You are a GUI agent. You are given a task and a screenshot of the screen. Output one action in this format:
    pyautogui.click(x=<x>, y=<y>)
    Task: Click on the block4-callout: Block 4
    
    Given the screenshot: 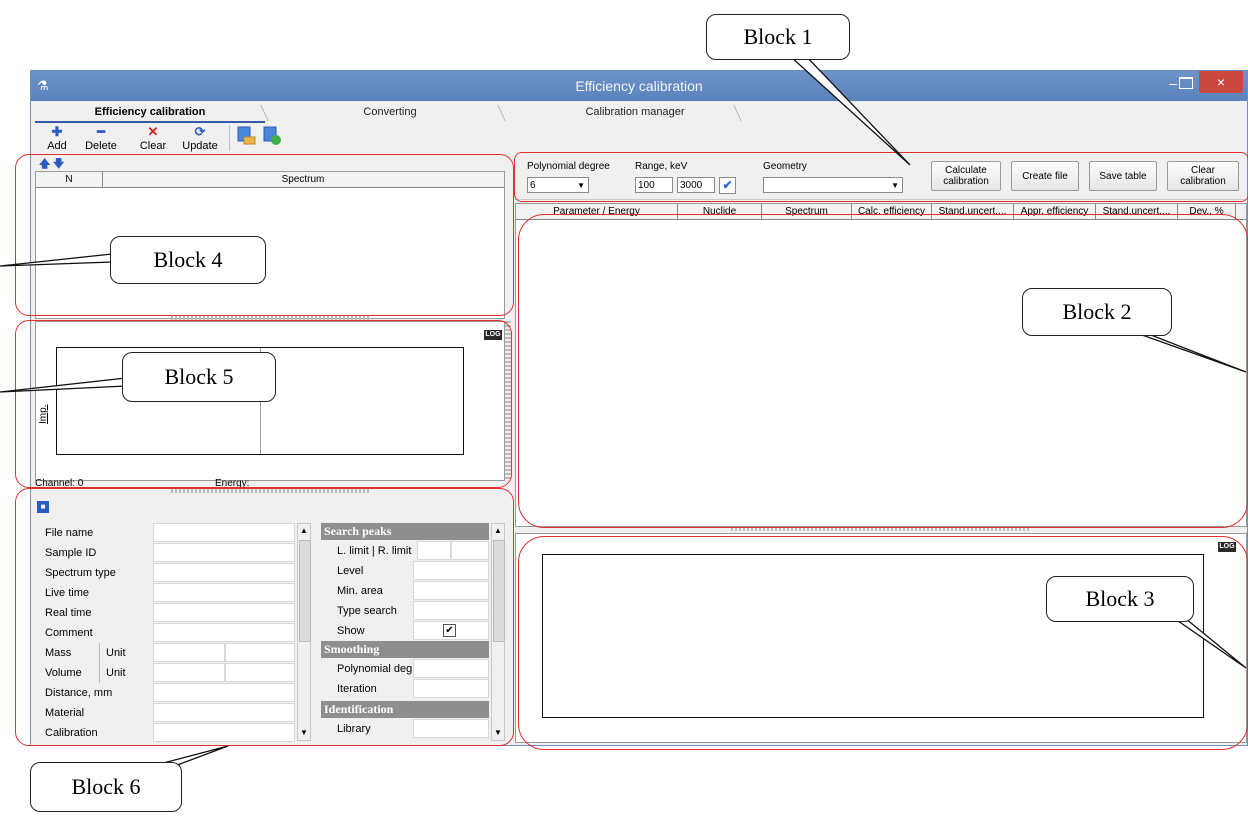 What is the action you would take?
    pyautogui.click(x=188, y=260)
    